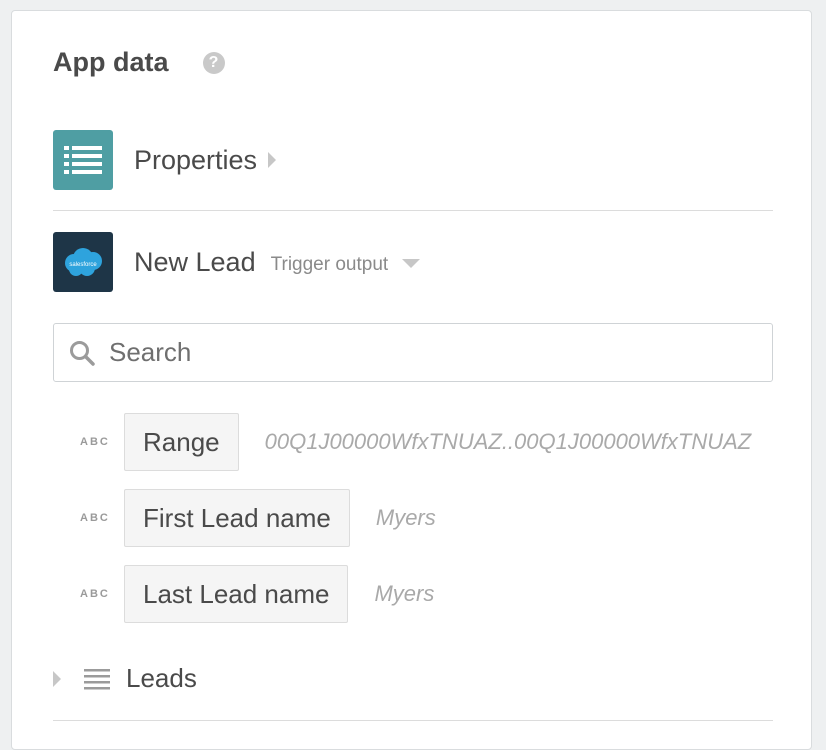 Image resolution: width=826 pixels, height=750 pixels. I want to click on trigger-label: New Lead, so click(195, 261).